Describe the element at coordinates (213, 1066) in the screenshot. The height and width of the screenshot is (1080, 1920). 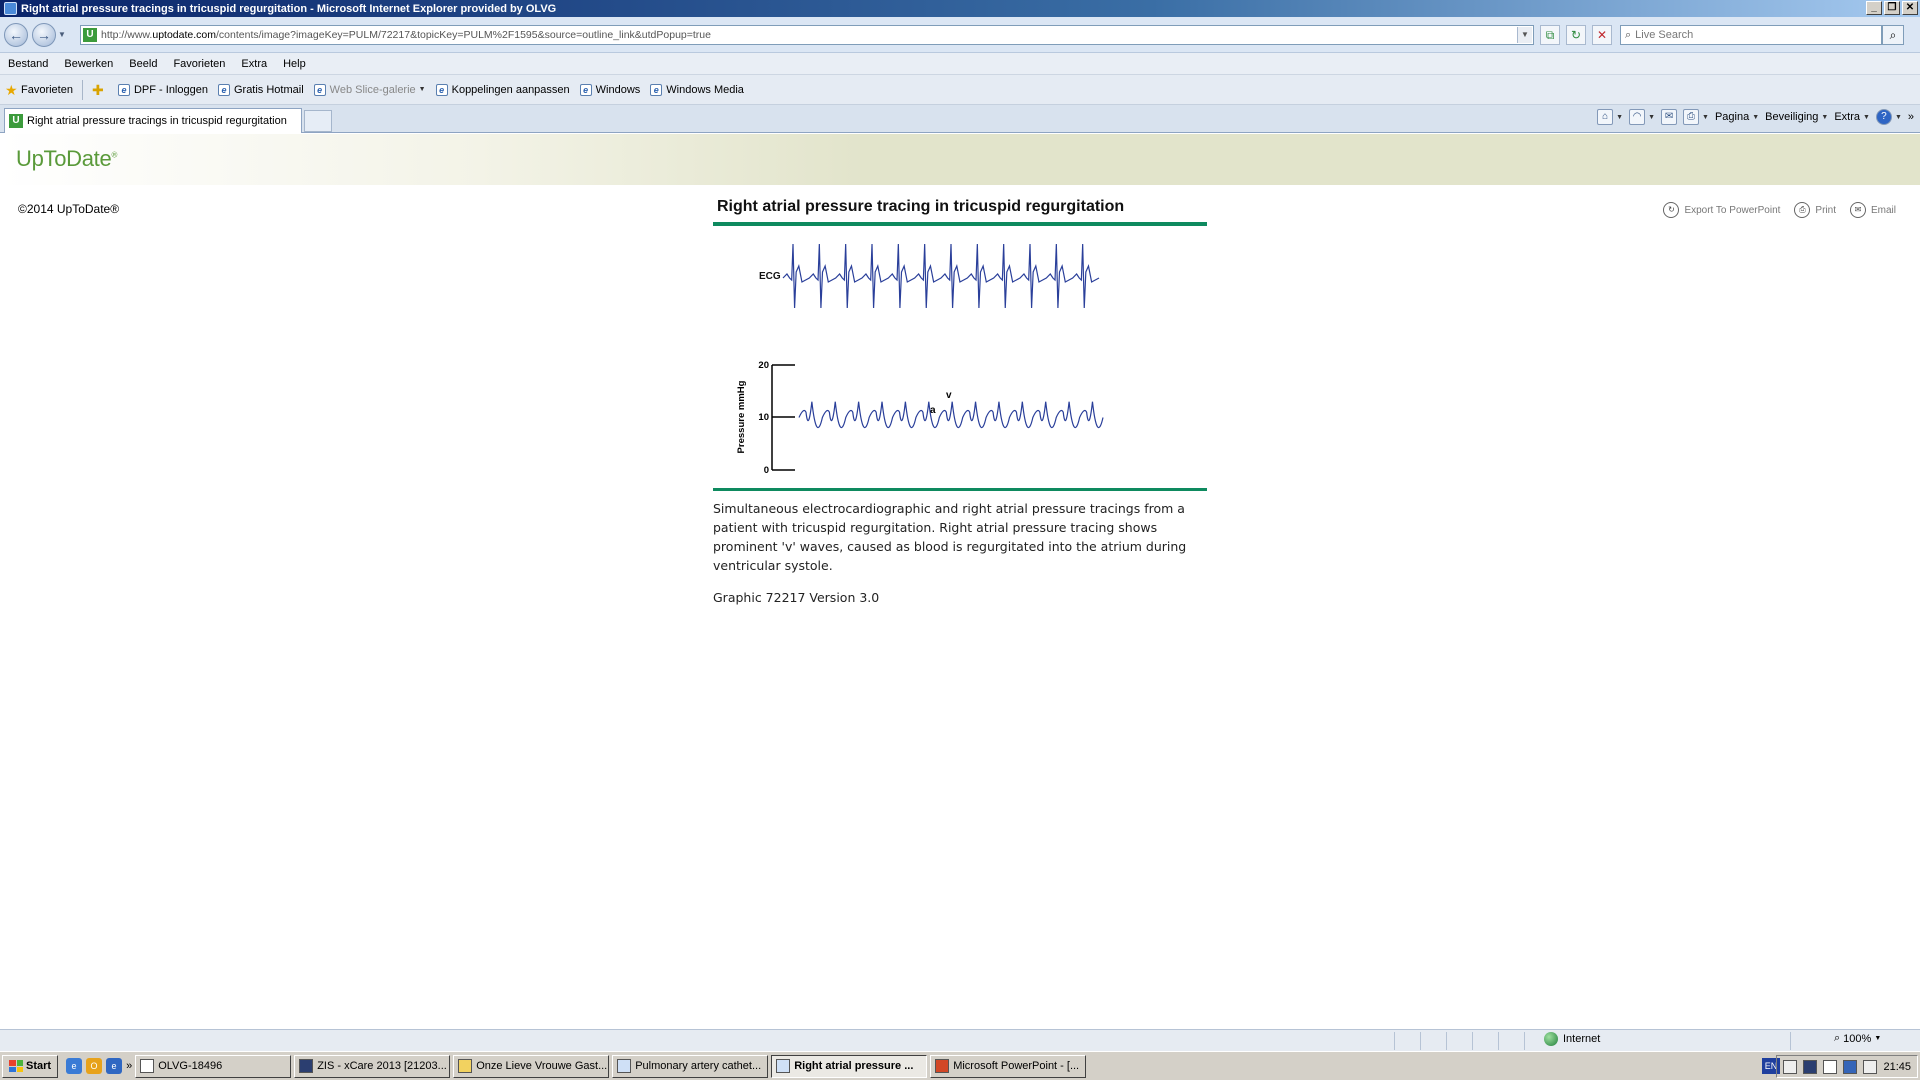
I see `task-olvg: OLVG-18496` at that location.